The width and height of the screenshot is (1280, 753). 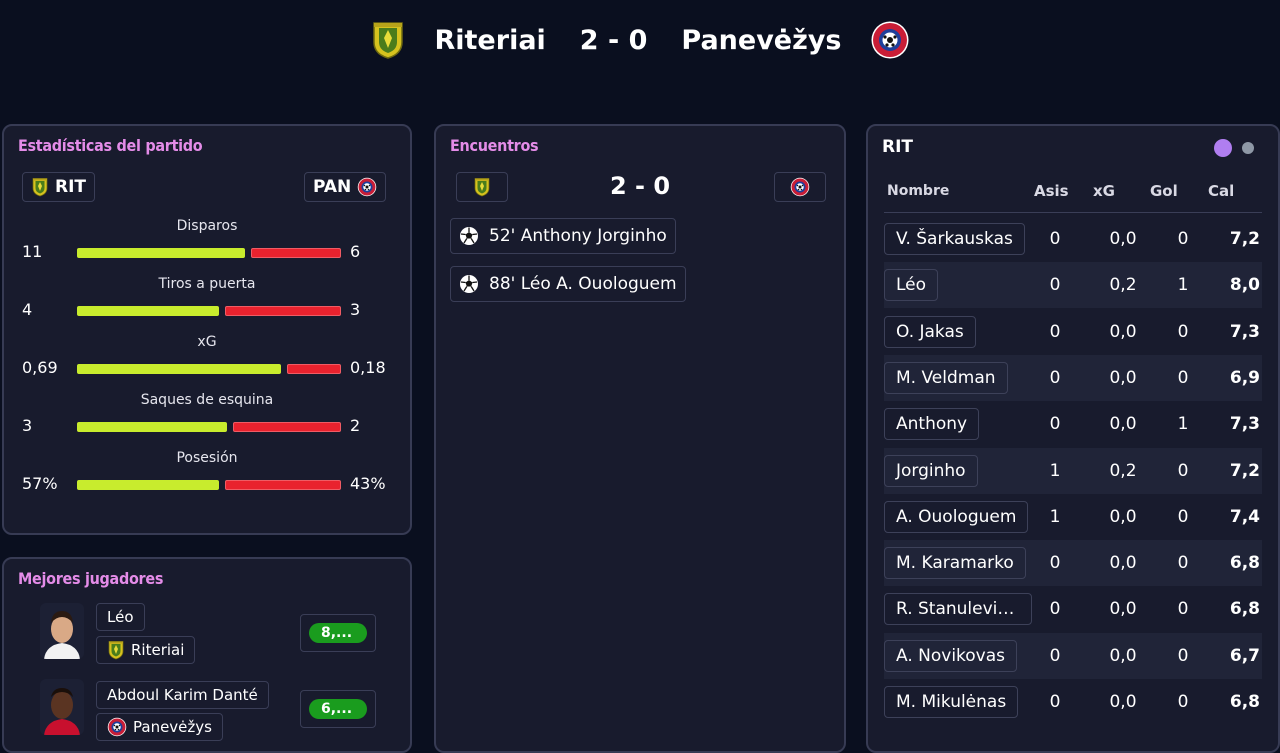 What do you see at coordinates (1164, 191) in the screenshot?
I see `col-header-gol: Gol` at bounding box center [1164, 191].